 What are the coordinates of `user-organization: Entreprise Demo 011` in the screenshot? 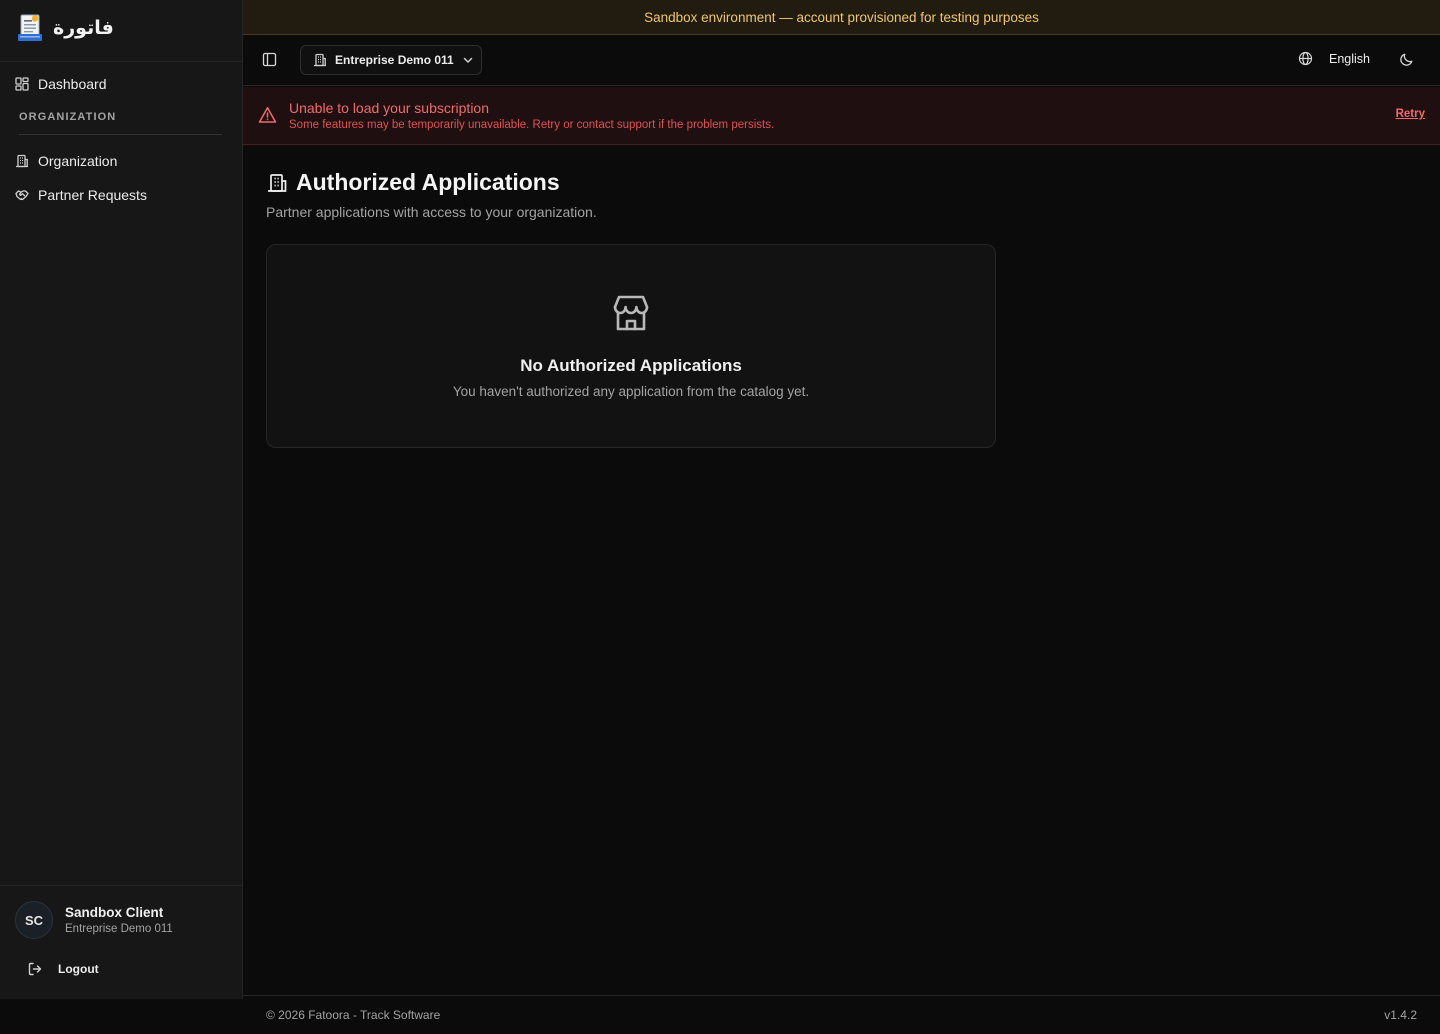 It's located at (119, 929).